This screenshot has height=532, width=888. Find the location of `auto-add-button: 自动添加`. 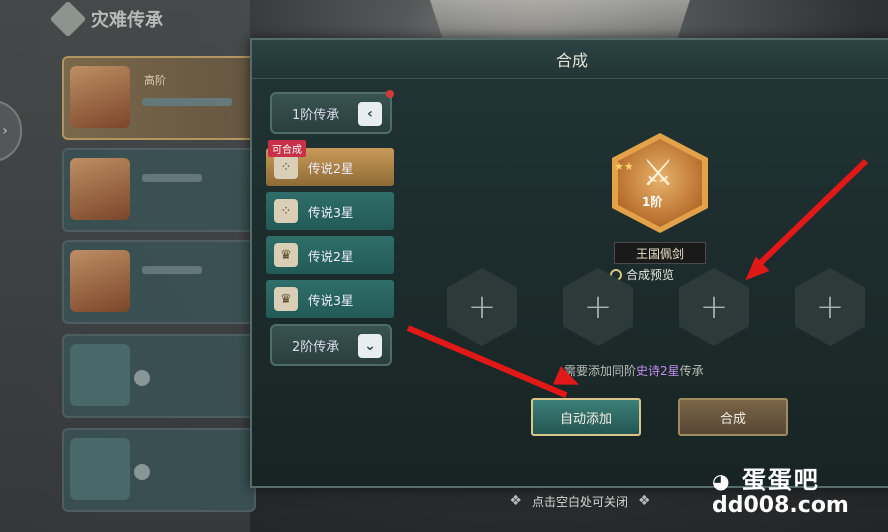

auto-add-button: 自动添加 is located at coordinates (586, 417).